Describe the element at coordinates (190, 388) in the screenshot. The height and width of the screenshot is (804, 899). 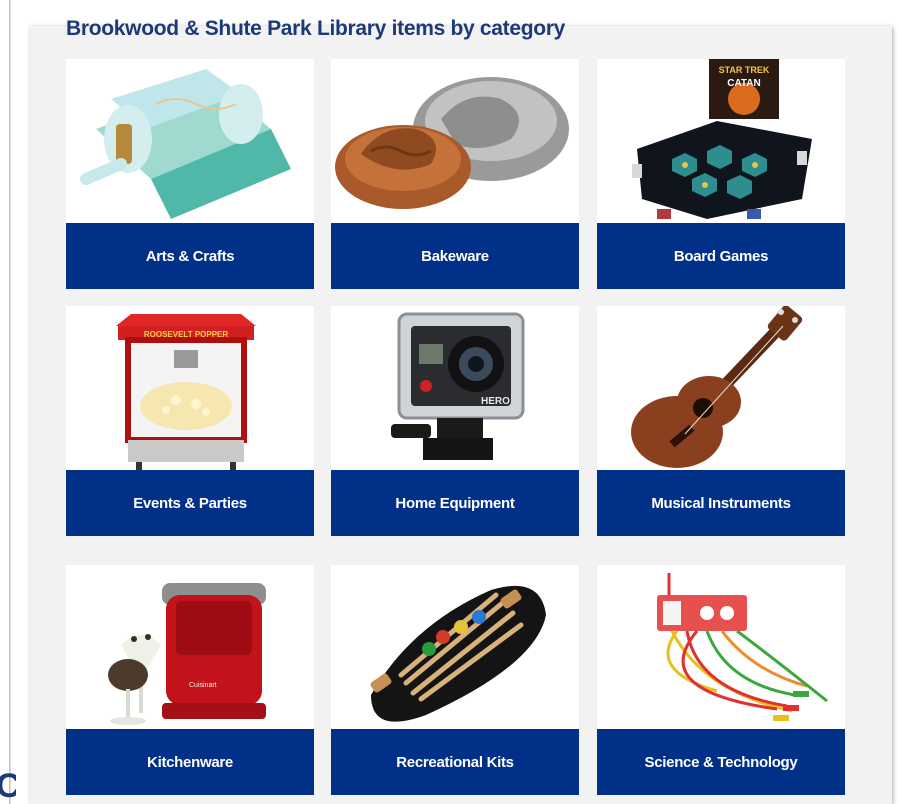
I see `popcorn-machine-icon: ROOSEVELT POPPER` at that location.